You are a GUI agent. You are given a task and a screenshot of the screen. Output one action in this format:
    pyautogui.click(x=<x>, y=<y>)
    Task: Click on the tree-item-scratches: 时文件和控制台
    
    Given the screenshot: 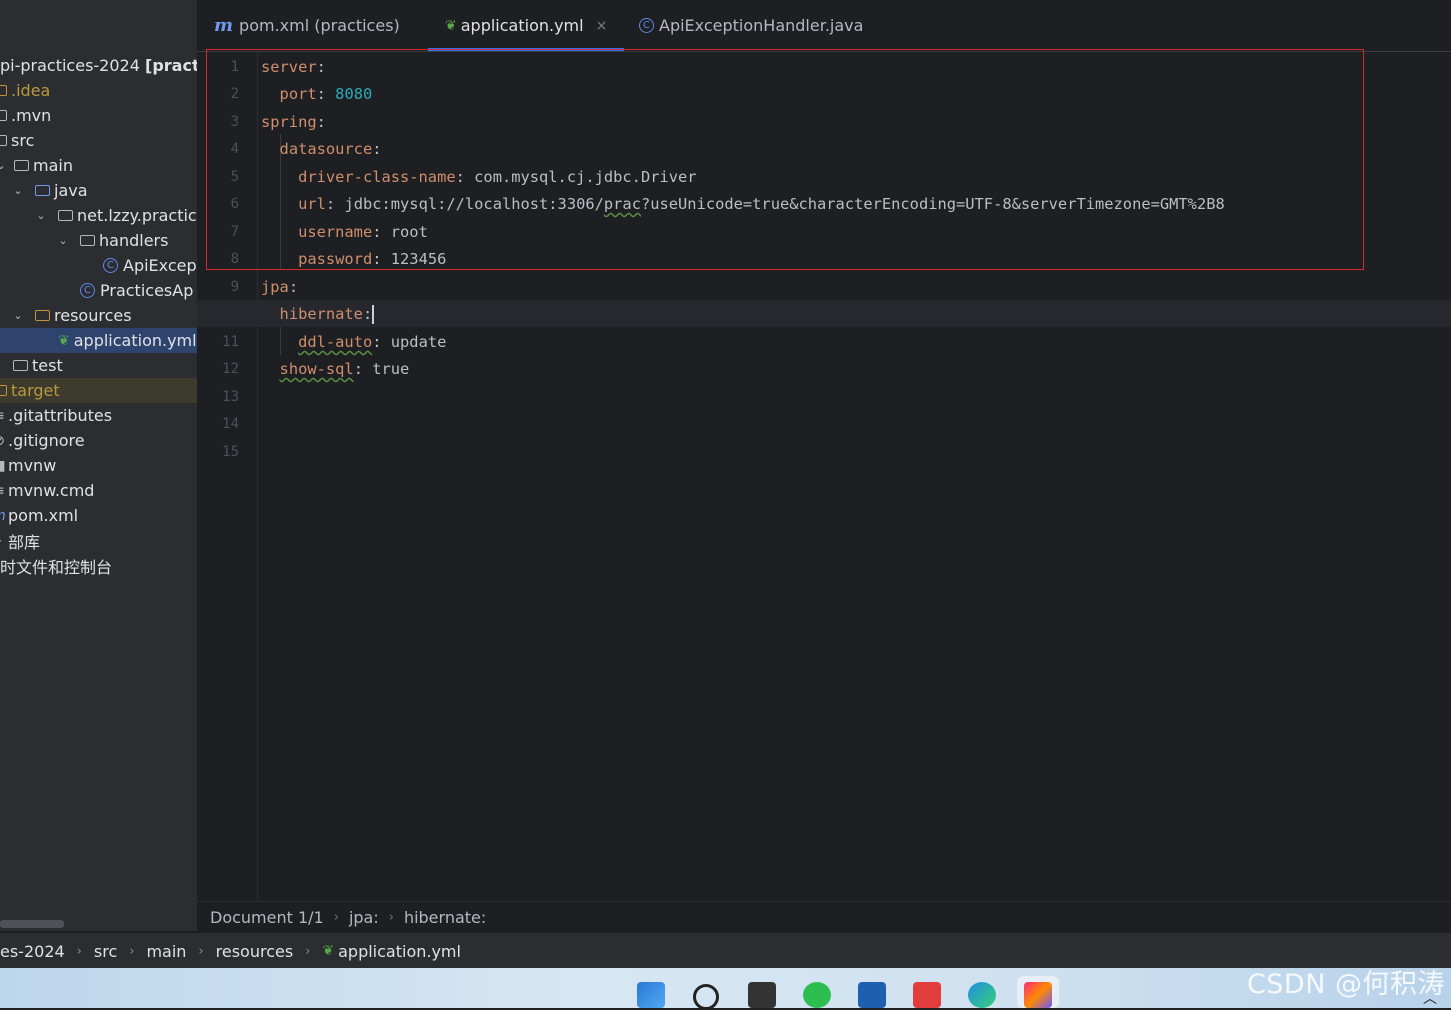 What is the action you would take?
    pyautogui.click(x=98, y=565)
    